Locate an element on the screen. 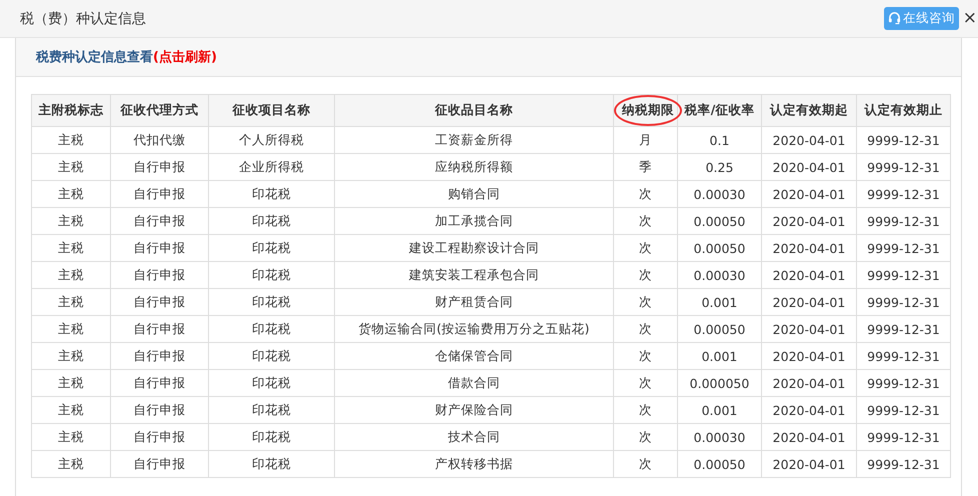 The image size is (978, 496). table-cell: 加工承揽合同 is located at coordinates (474, 221).